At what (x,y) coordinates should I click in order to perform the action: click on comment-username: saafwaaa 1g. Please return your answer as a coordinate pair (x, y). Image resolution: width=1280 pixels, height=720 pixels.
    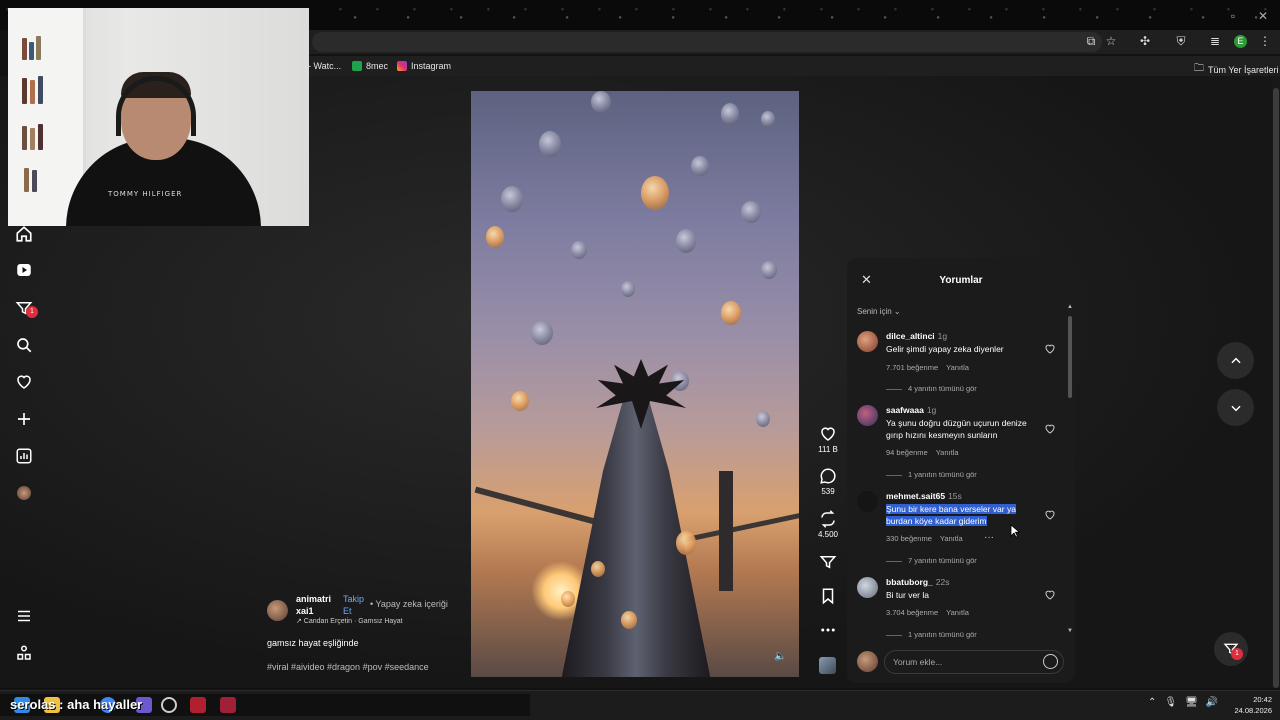
    Looking at the image, I should click on (911, 410).